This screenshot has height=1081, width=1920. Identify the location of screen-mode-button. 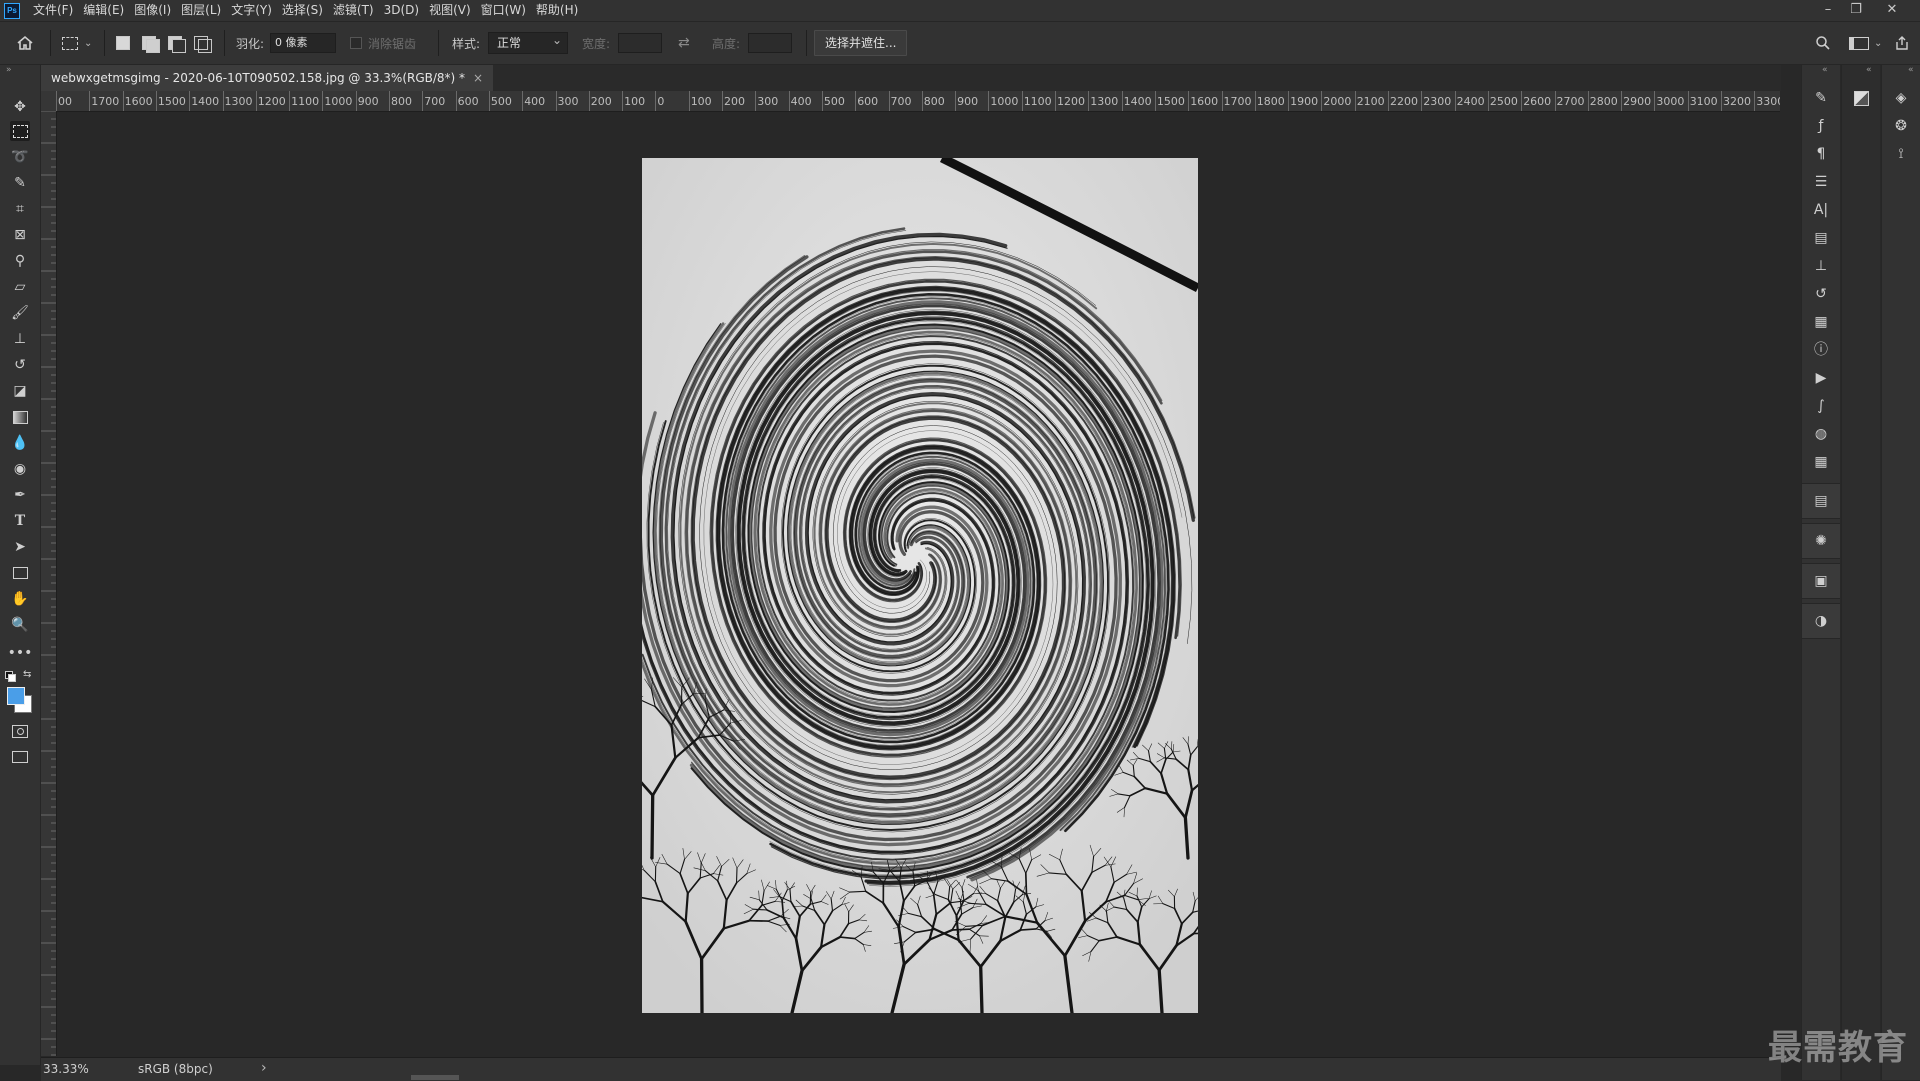
(20, 757).